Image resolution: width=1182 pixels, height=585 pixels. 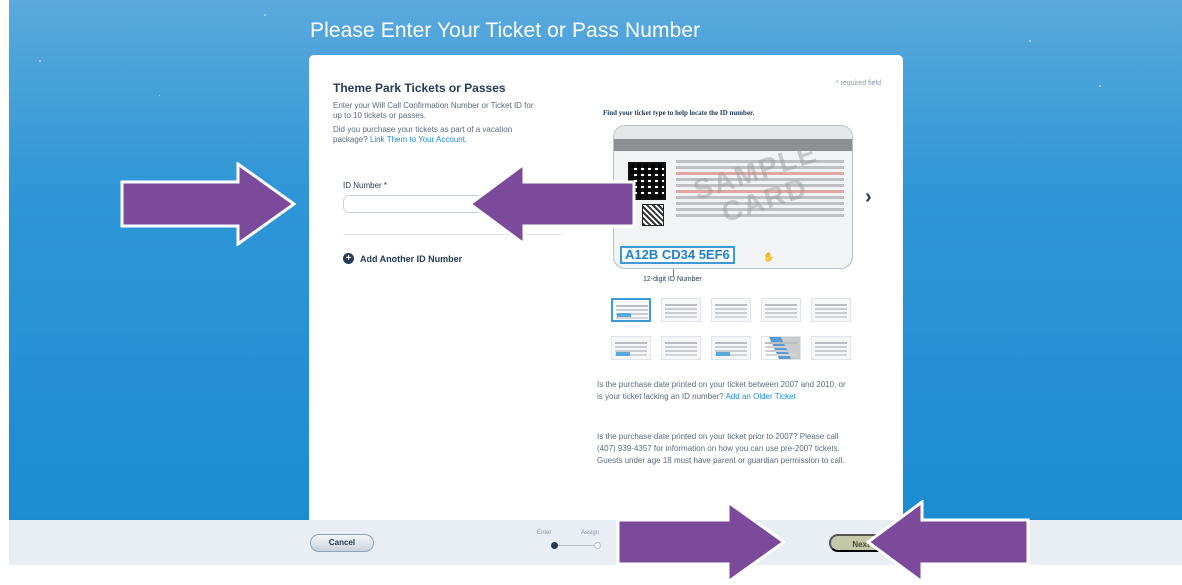 What do you see at coordinates (858, 83) in the screenshot?
I see `required-field-note: * required field` at bounding box center [858, 83].